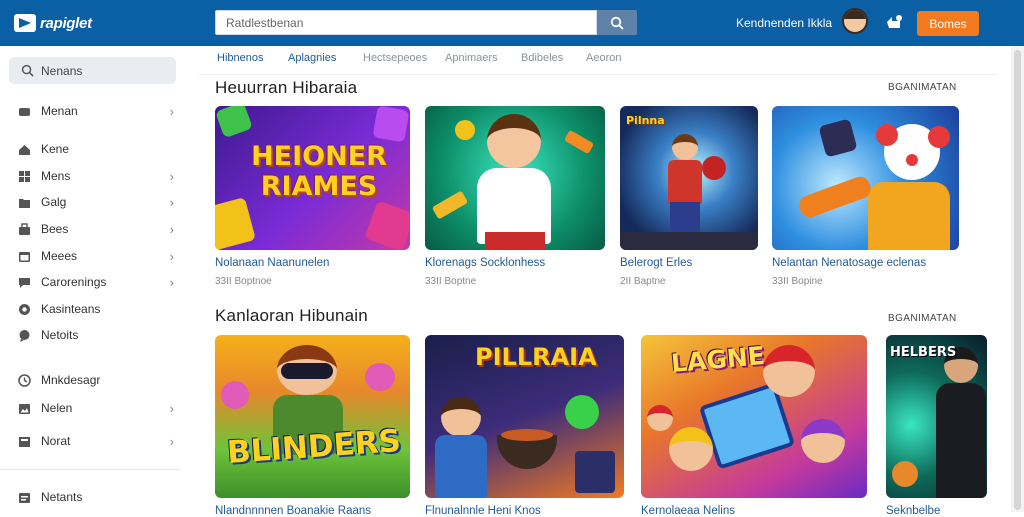  I want to click on sidebar-search: Nenans, so click(92, 70).